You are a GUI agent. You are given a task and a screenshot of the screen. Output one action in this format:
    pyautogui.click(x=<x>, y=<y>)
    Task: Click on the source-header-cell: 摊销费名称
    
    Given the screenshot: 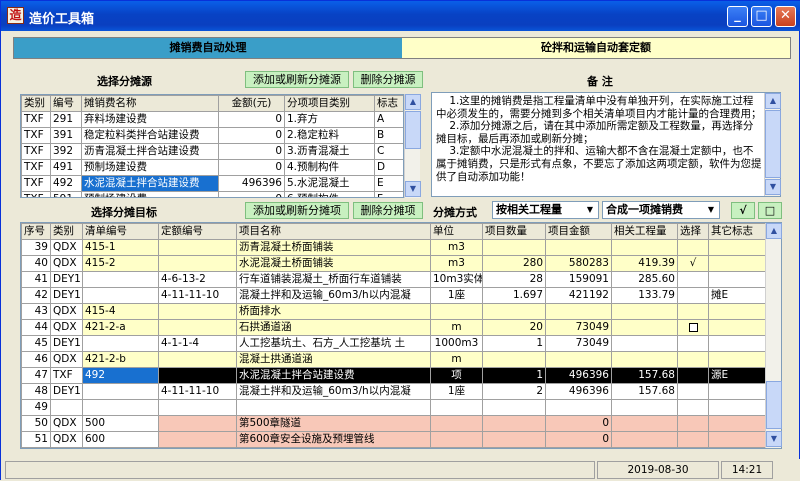 What is the action you would take?
    pyautogui.click(x=150, y=103)
    